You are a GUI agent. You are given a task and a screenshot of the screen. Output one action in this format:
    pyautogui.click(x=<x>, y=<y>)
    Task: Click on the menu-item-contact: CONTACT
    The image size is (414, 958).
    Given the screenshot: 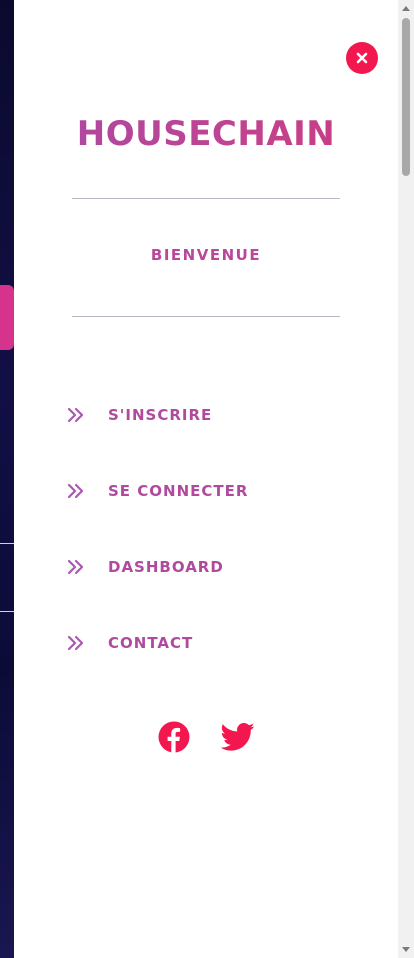 What is the action you would take?
    pyautogui.click(x=129, y=643)
    